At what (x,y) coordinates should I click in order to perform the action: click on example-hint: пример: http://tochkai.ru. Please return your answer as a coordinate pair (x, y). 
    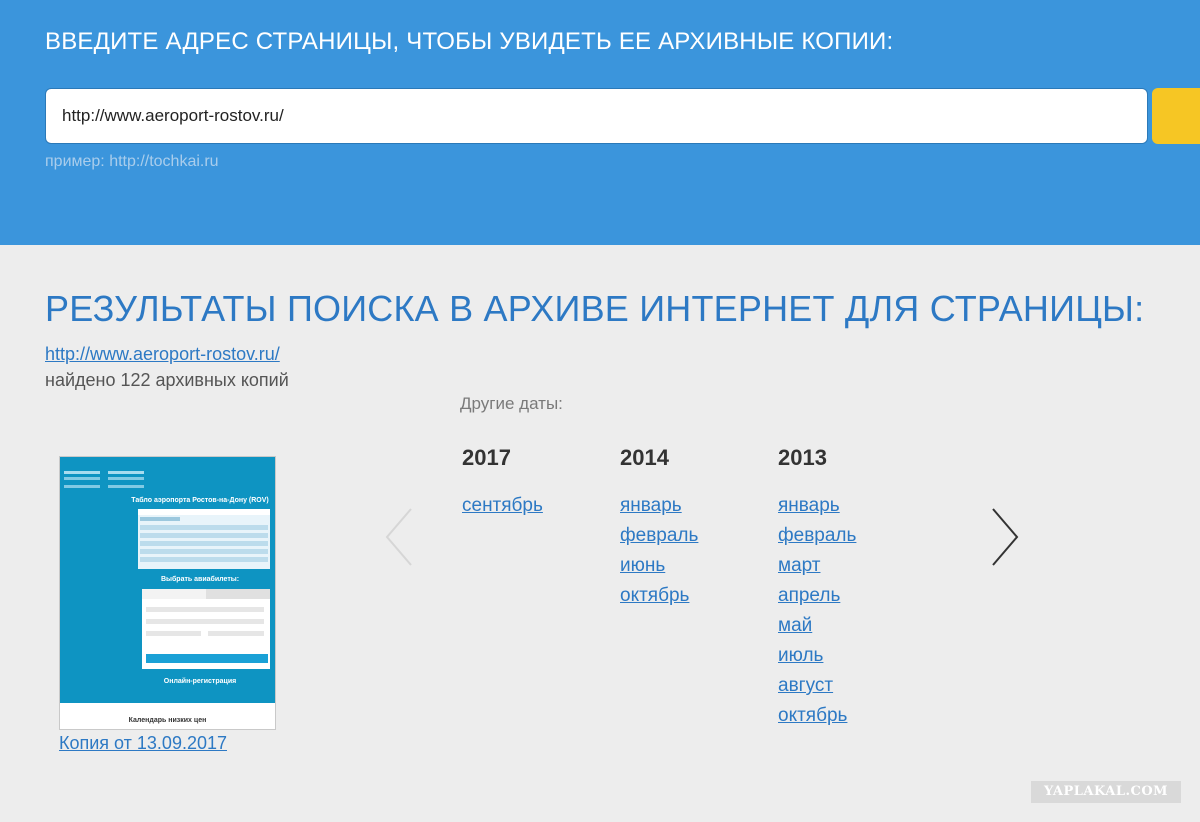
    Looking at the image, I should click on (132, 161).